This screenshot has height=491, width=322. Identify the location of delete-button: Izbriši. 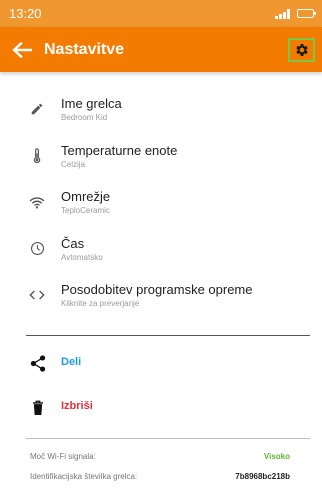
(161, 407).